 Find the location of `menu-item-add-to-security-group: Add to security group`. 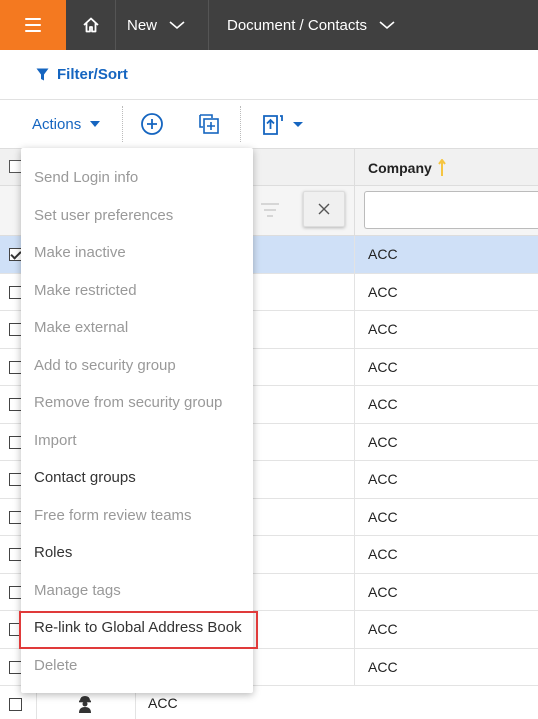

menu-item-add-to-security-group: Add to security group is located at coordinates (137, 366).